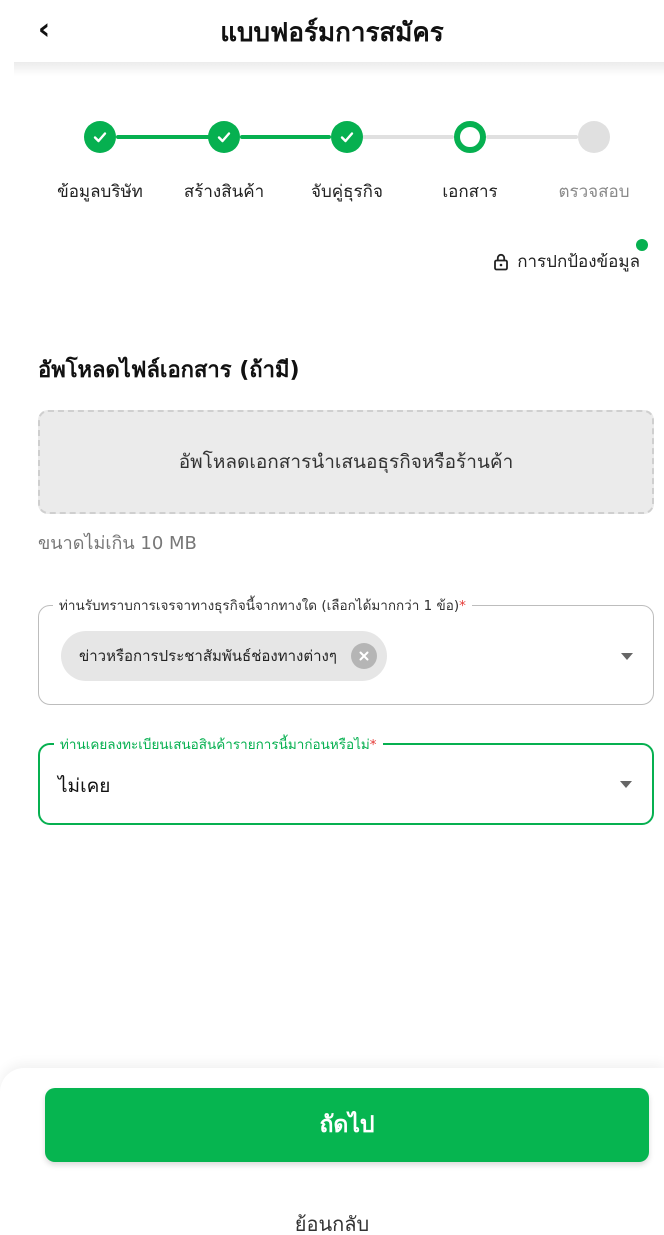 The width and height of the screenshot is (664, 1235). I want to click on step-5-todo, so click(594, 137).